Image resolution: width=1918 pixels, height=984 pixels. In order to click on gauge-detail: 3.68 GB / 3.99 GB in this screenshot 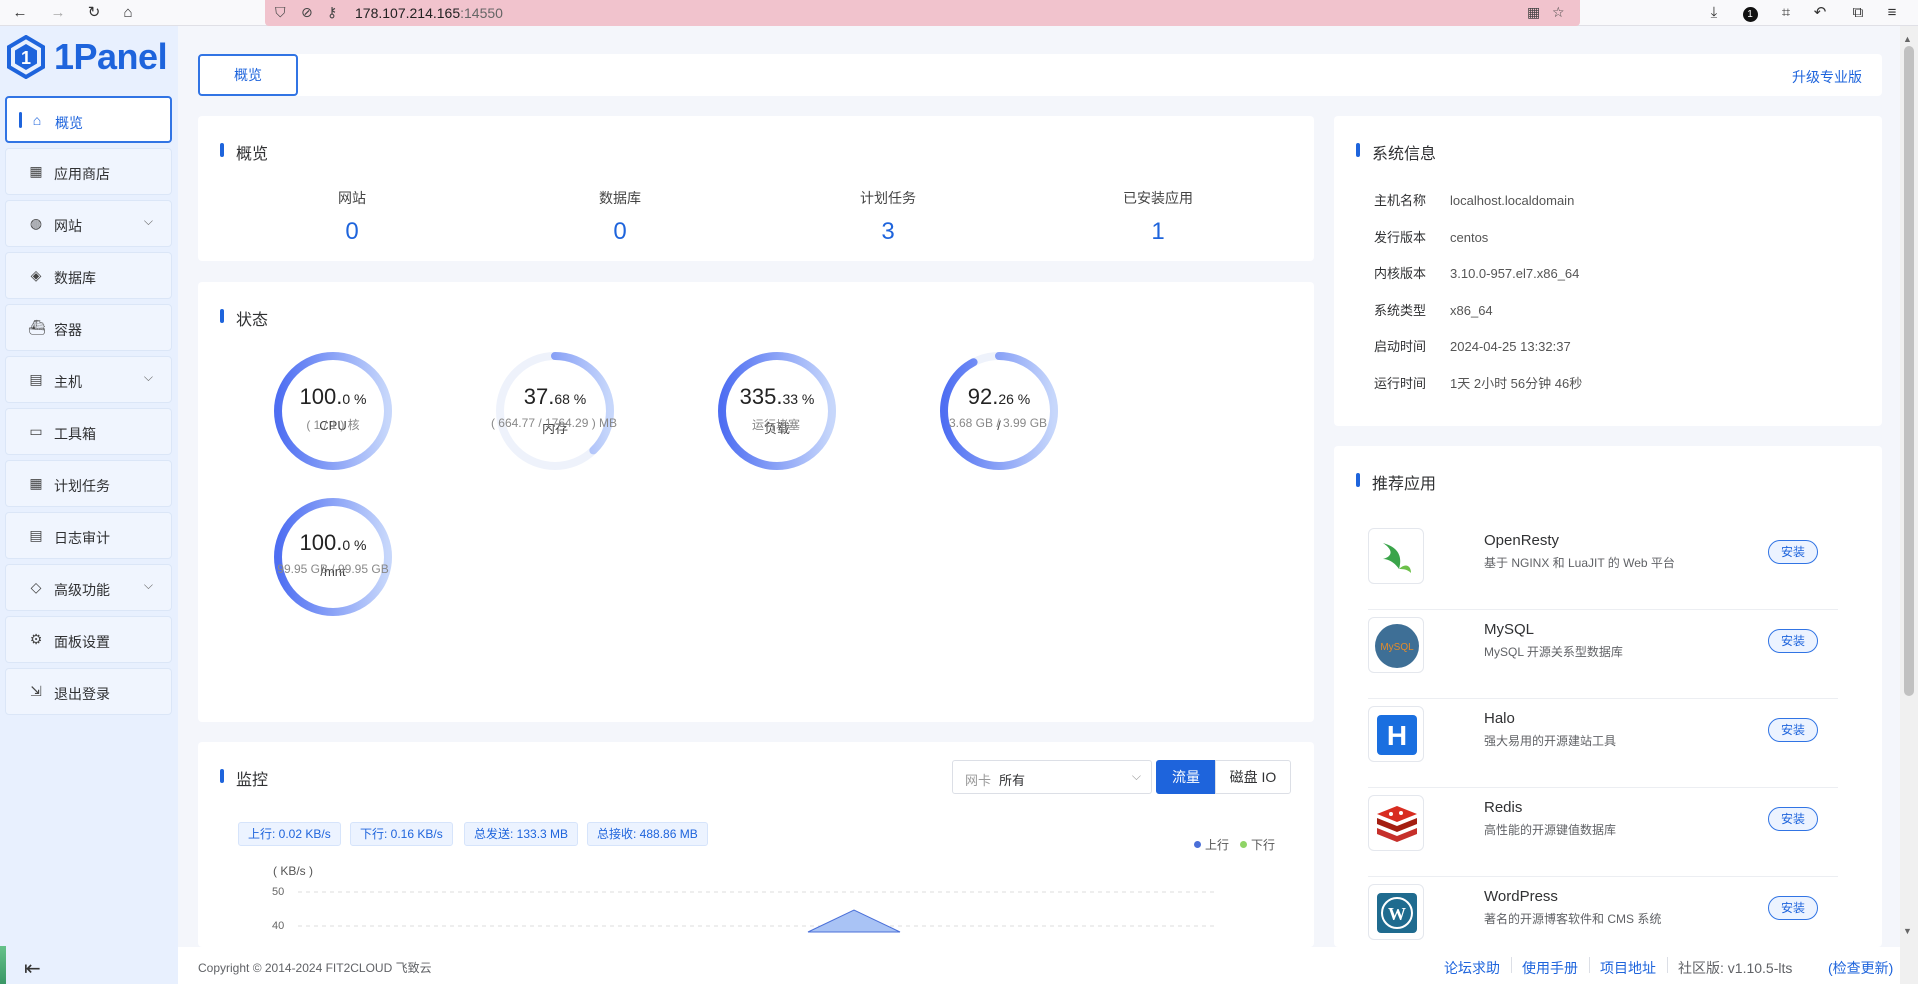, I will do `click(998, 423)`.